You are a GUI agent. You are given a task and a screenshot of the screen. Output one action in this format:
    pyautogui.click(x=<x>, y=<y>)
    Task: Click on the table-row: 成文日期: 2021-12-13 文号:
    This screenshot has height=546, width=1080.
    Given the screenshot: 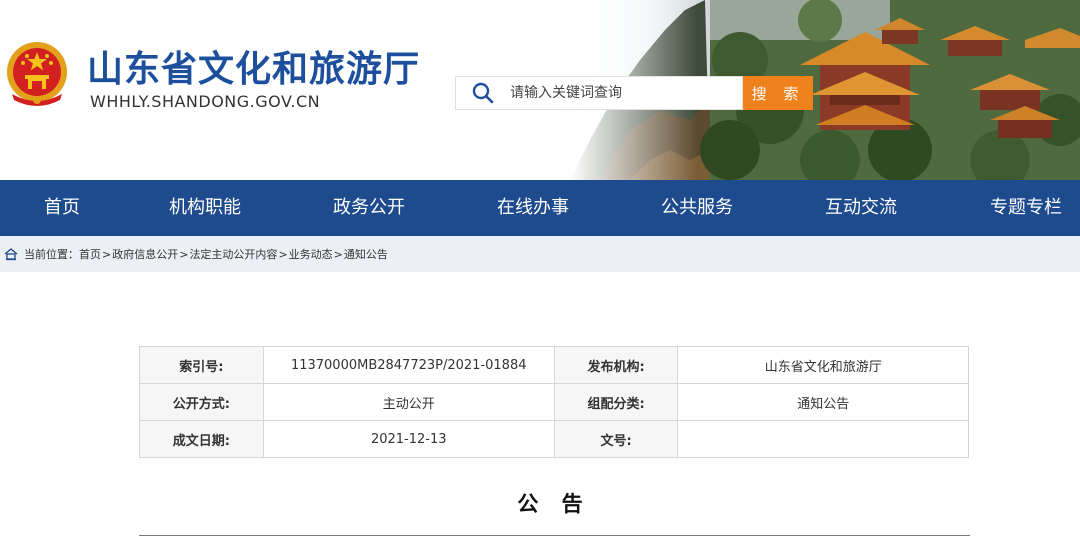 What is the action you would take?
    pyautogui.click(x=554, y=439)
    